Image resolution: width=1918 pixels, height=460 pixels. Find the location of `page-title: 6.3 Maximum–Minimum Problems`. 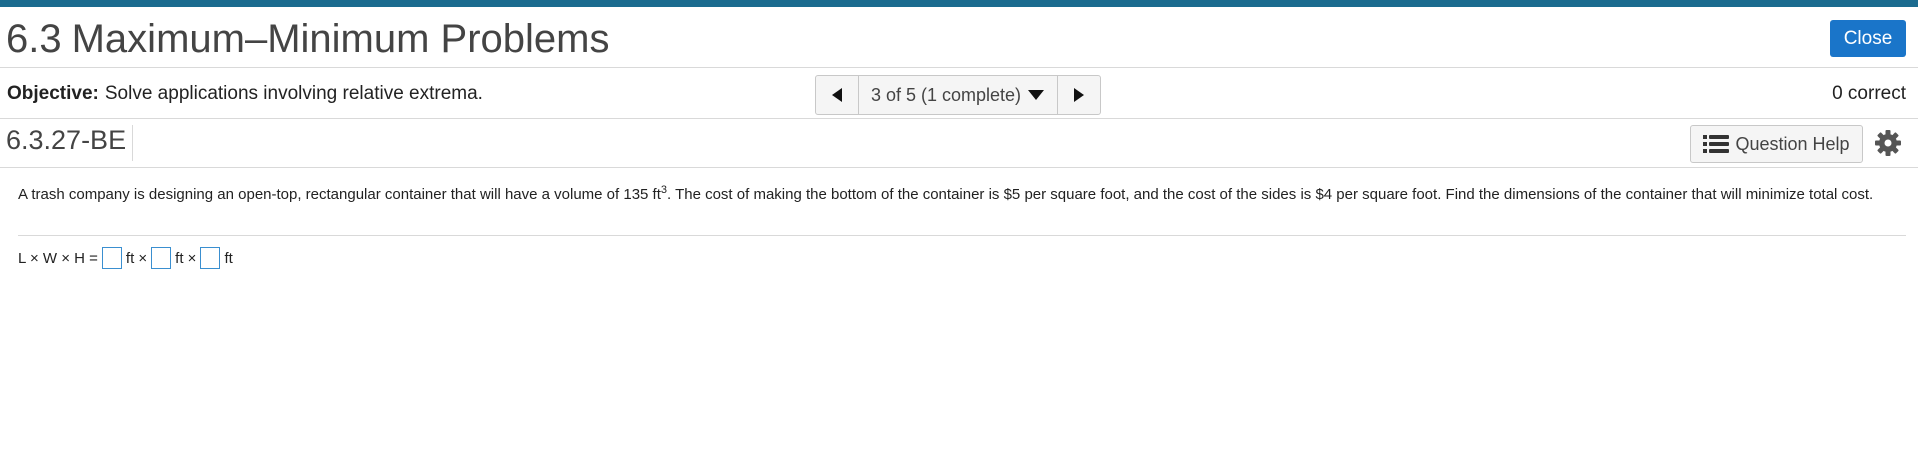

page-title: 6.3 Maximum–Minimum Problems is located at coordinates (307, 39).